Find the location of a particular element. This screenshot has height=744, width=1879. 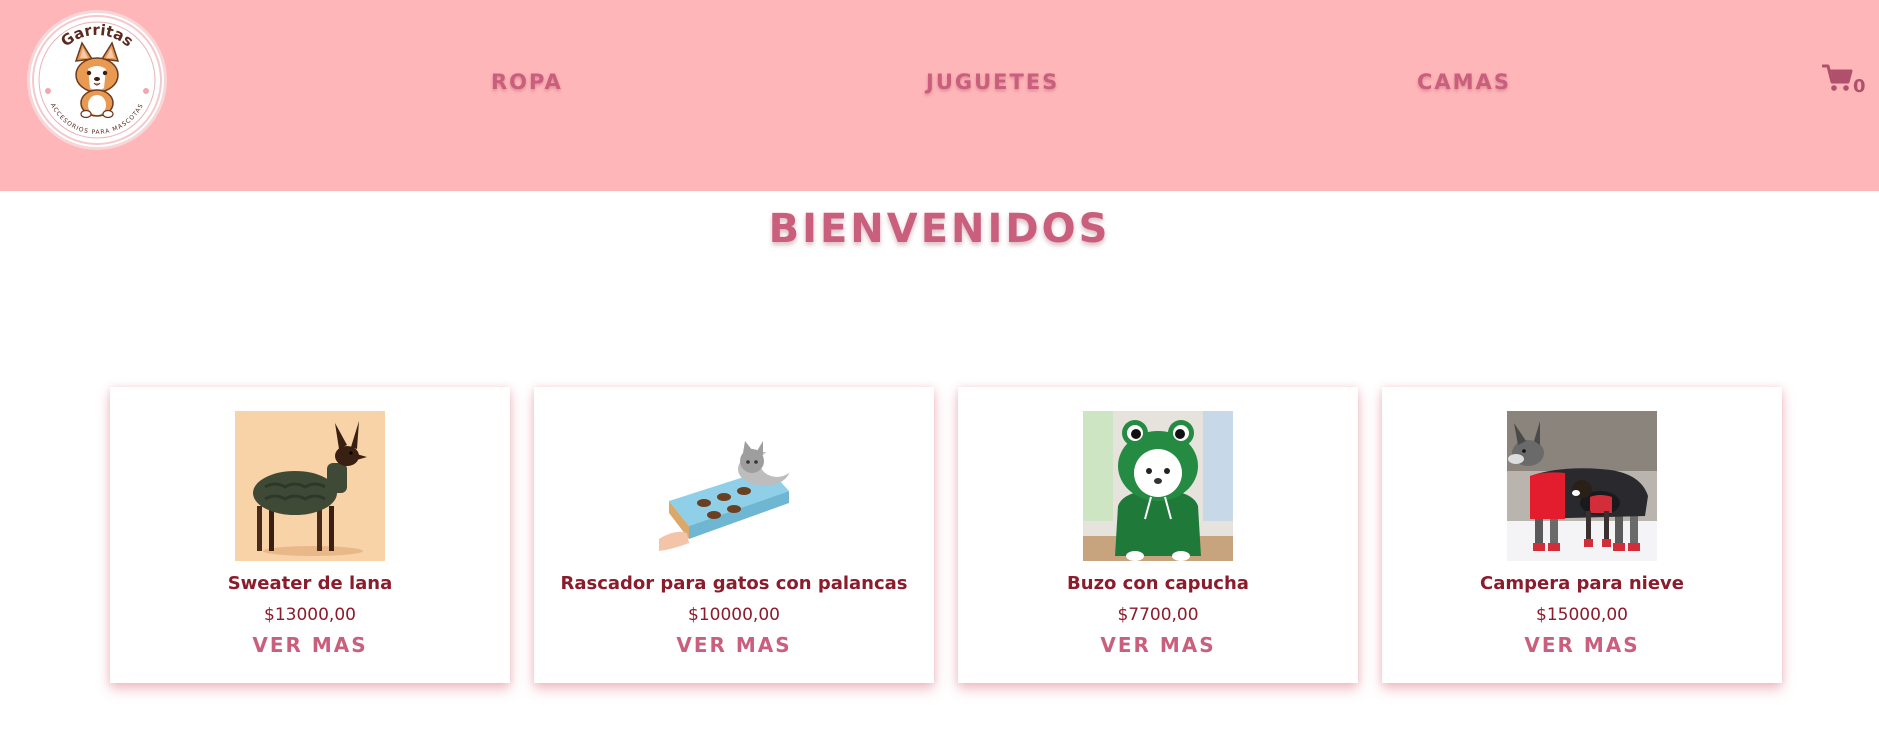

cat-scratcher-image is located at coordinates (734, 486).